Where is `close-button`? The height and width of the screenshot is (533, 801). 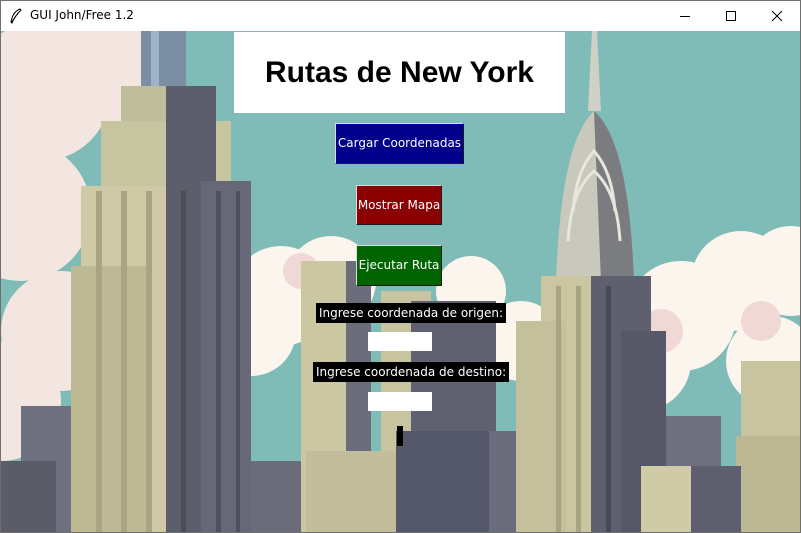
close-button is located at coordinates (777, 16).